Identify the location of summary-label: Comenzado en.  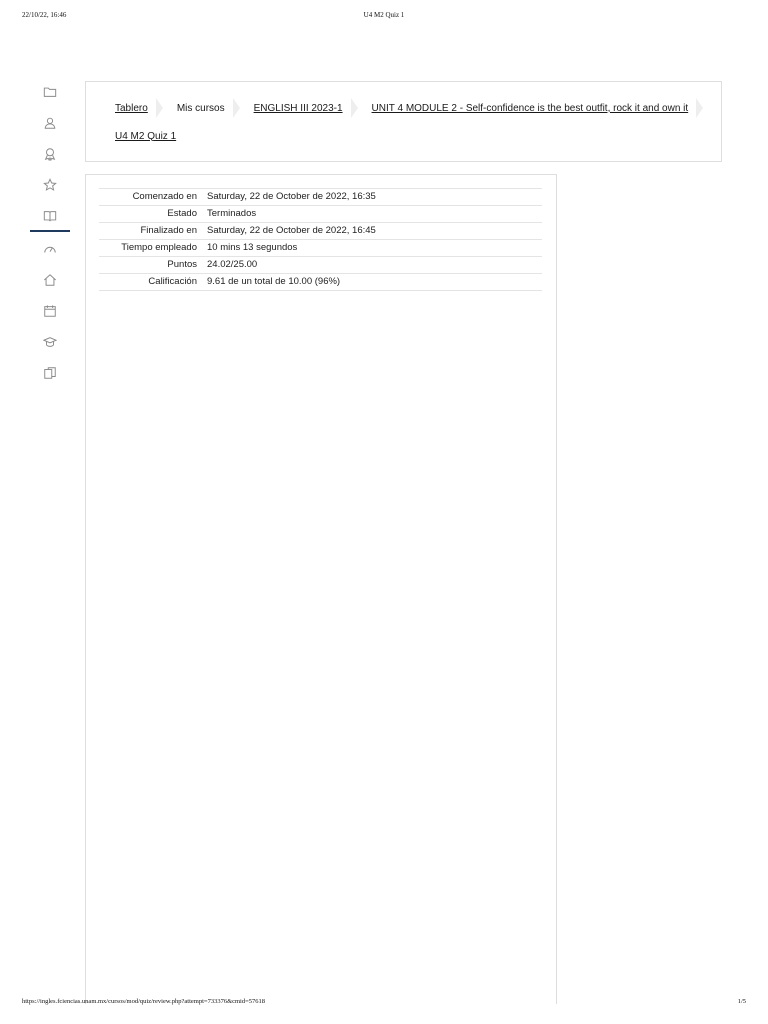
(164, 196).